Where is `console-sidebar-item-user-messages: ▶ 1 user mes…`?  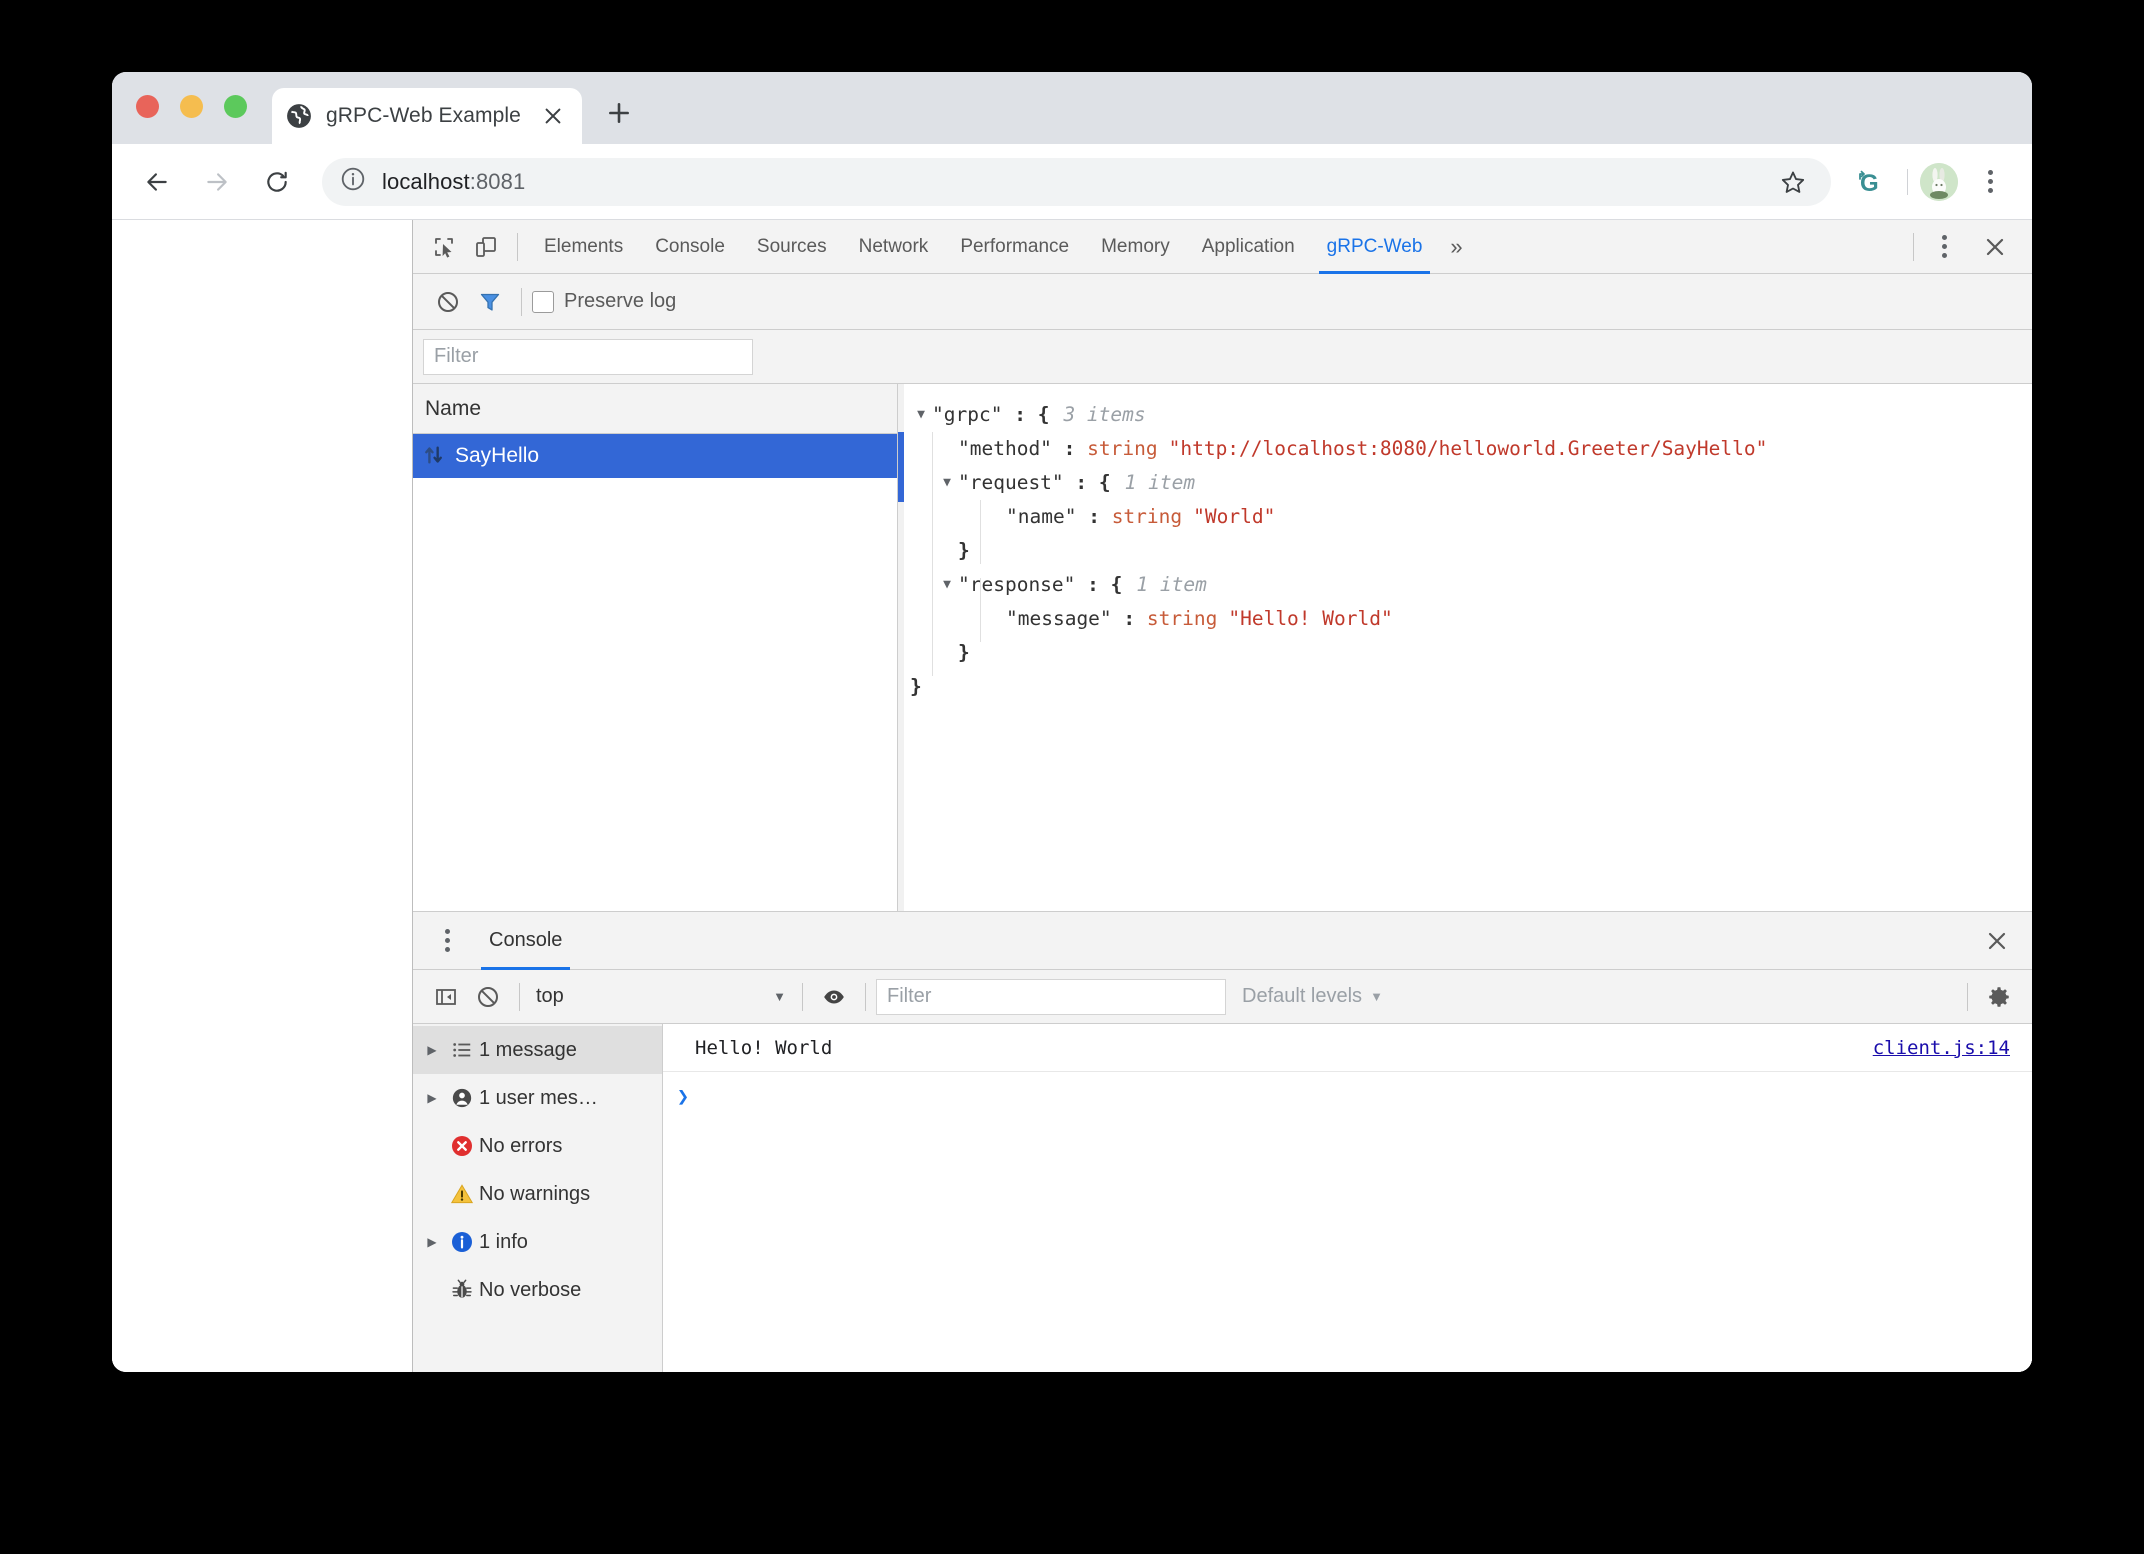
console-sidebar-item-user-messages: ▶ 1 user mes… is located at coordinates (537, 1098).